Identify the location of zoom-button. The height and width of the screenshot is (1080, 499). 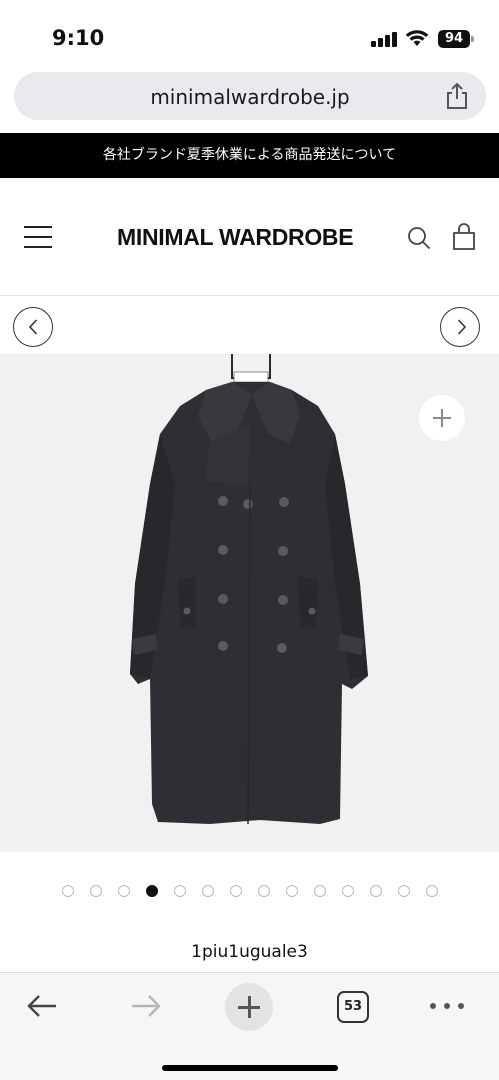
(442, 418).